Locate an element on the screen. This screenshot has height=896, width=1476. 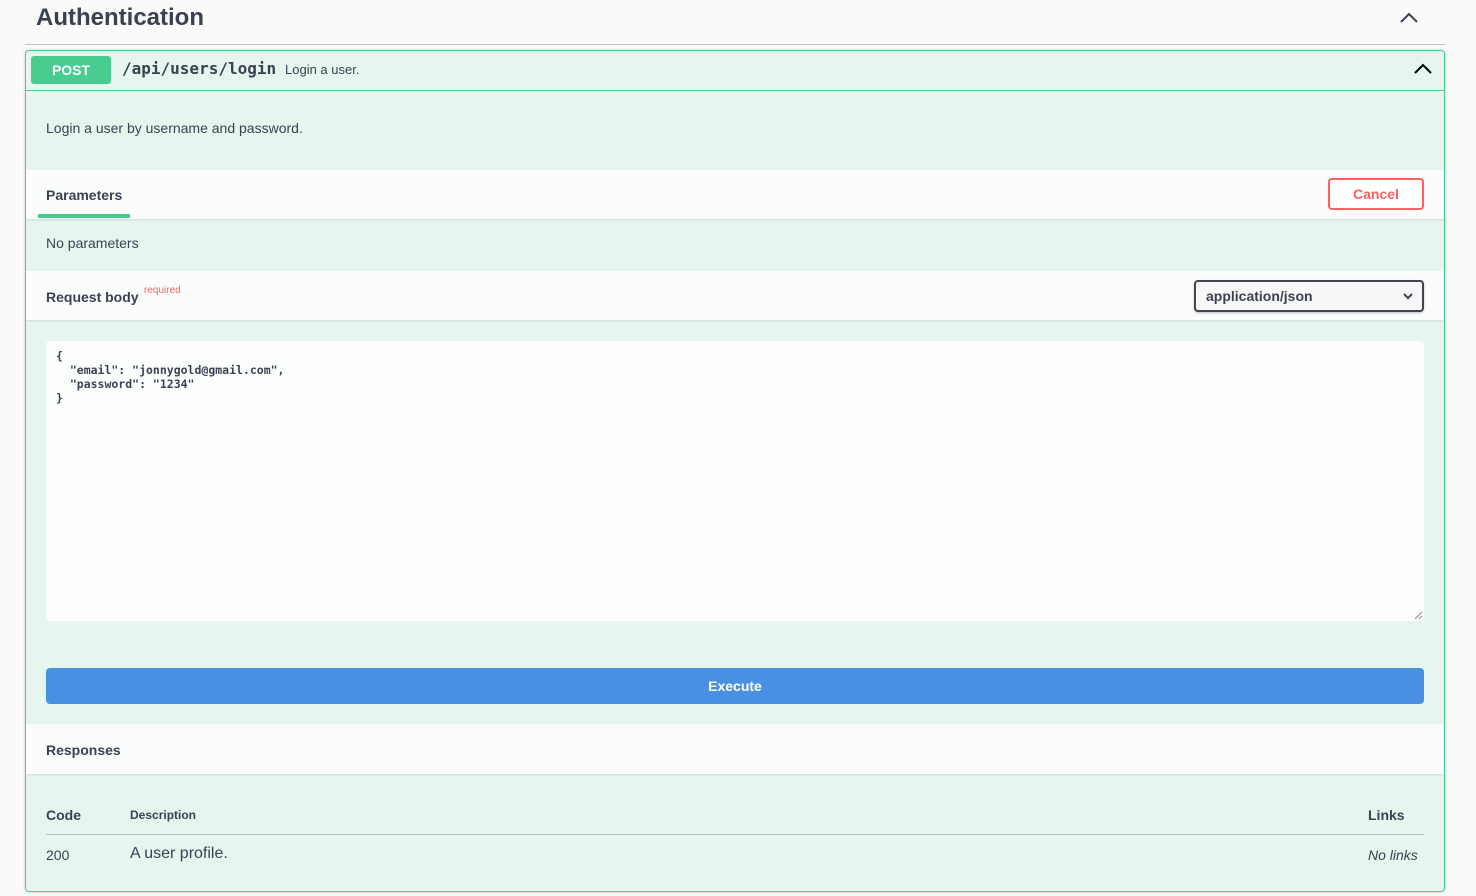
cancel-button: Cancel is located at coordinates (1376, 194).